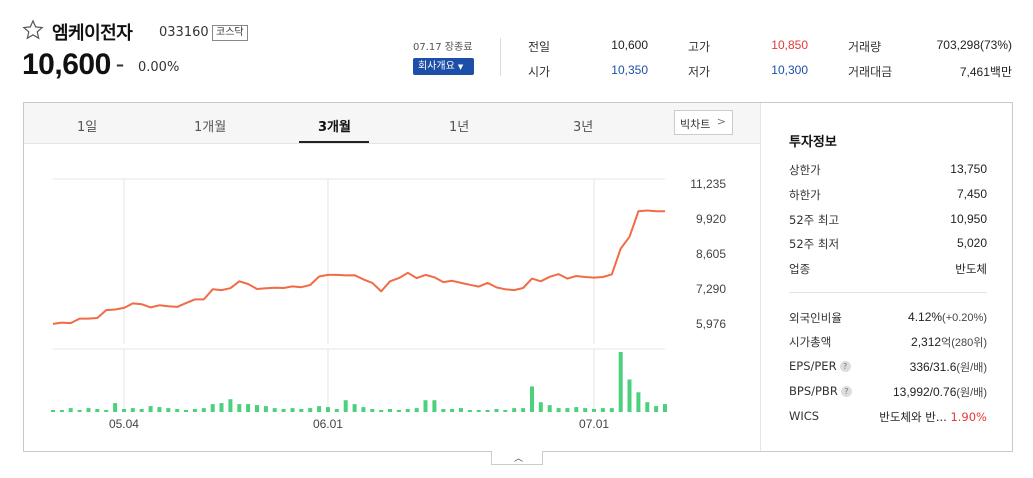 The height and width of the screenshot is (478, 1033). I want to click on tab-1day: 1일, so click(87, 125).